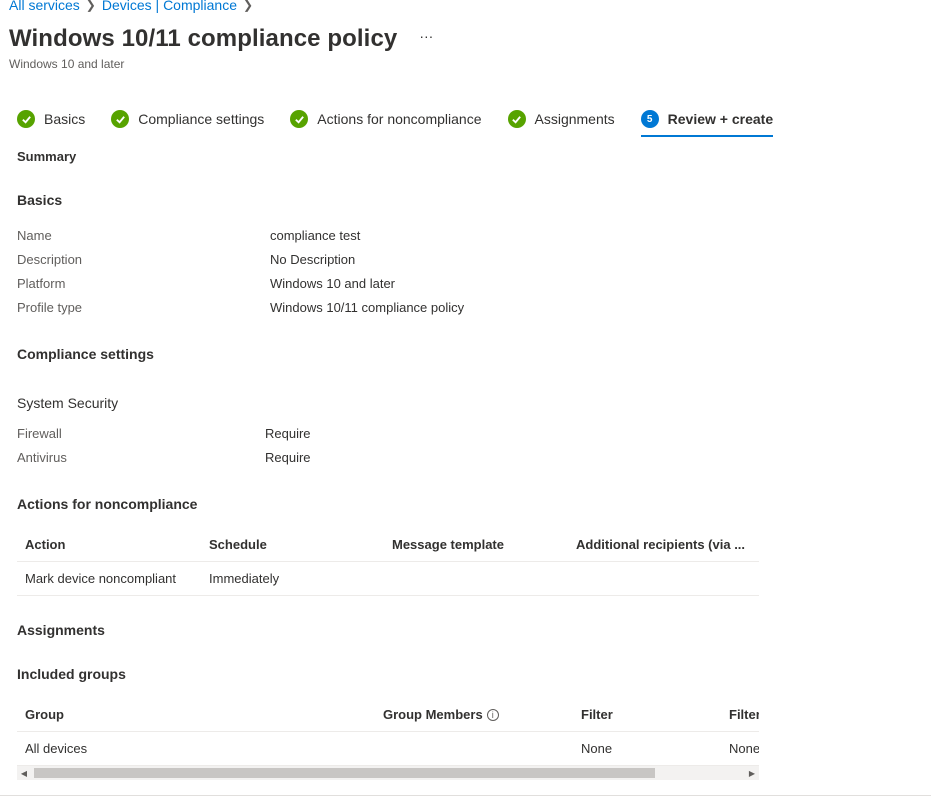 The height and width of the screenshot is (804, 931). I want to click on assignments-heading: Assignments, so click(61, 630).